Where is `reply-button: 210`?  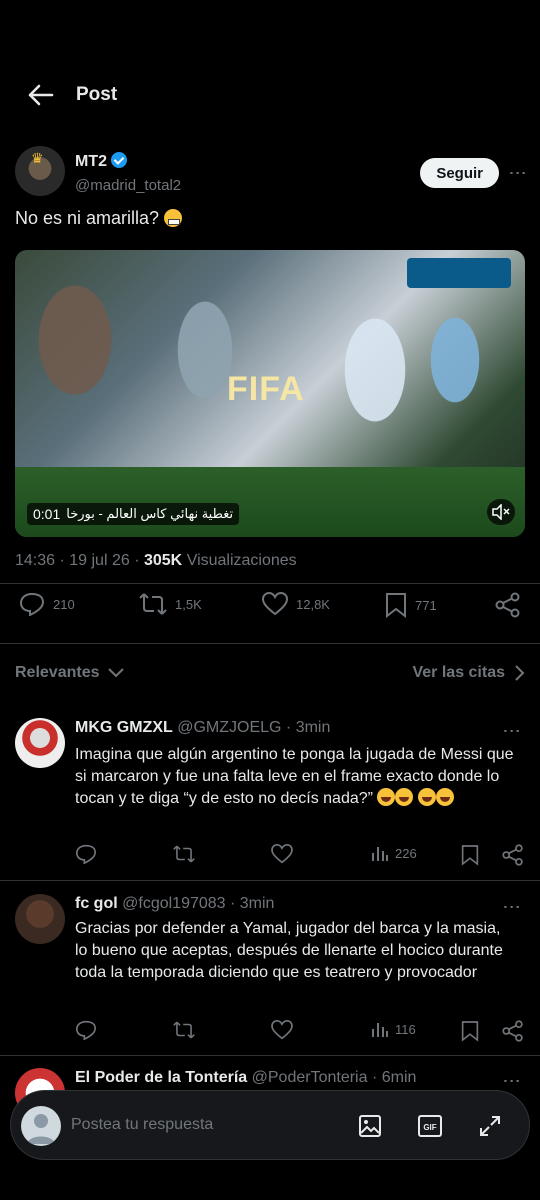 reply-button: 210 is located at coordinates (47, 604).